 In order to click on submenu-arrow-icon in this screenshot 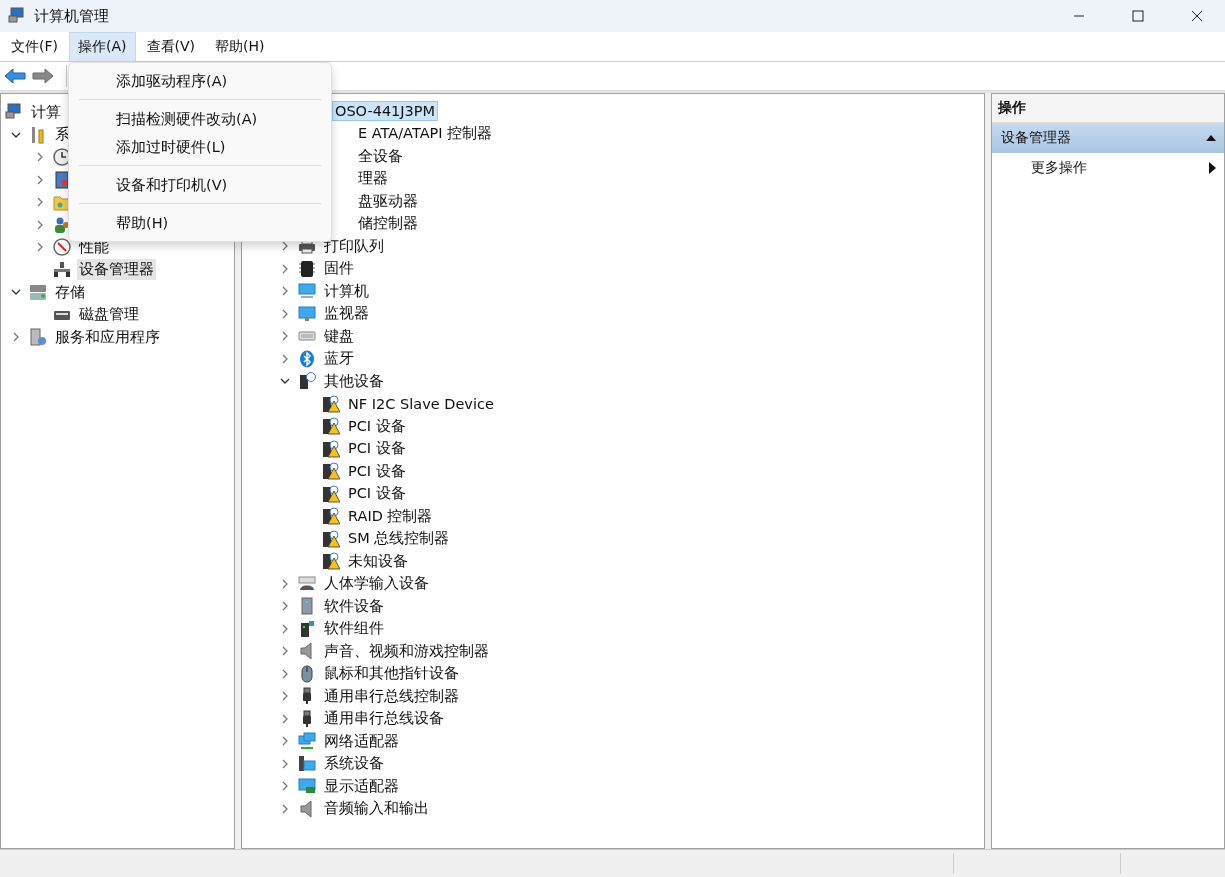, I will do `click(1212, 168)`.